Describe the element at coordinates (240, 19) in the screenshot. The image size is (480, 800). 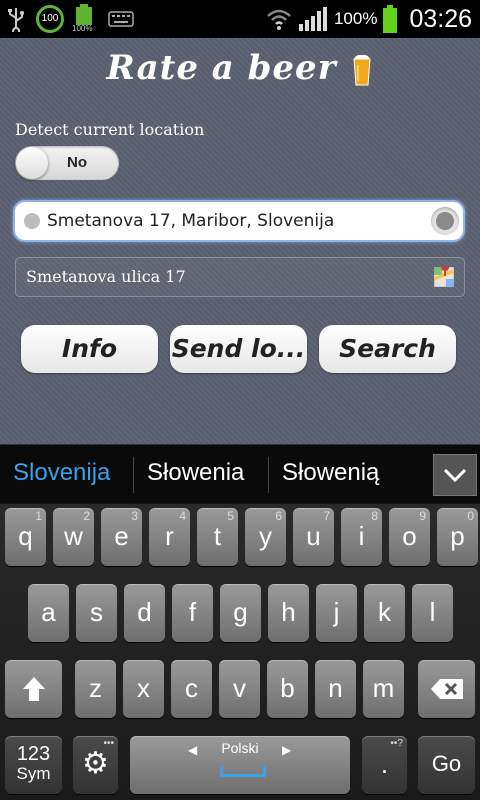
I see `status-bar: 100 100% 100% 03:26` at that location.